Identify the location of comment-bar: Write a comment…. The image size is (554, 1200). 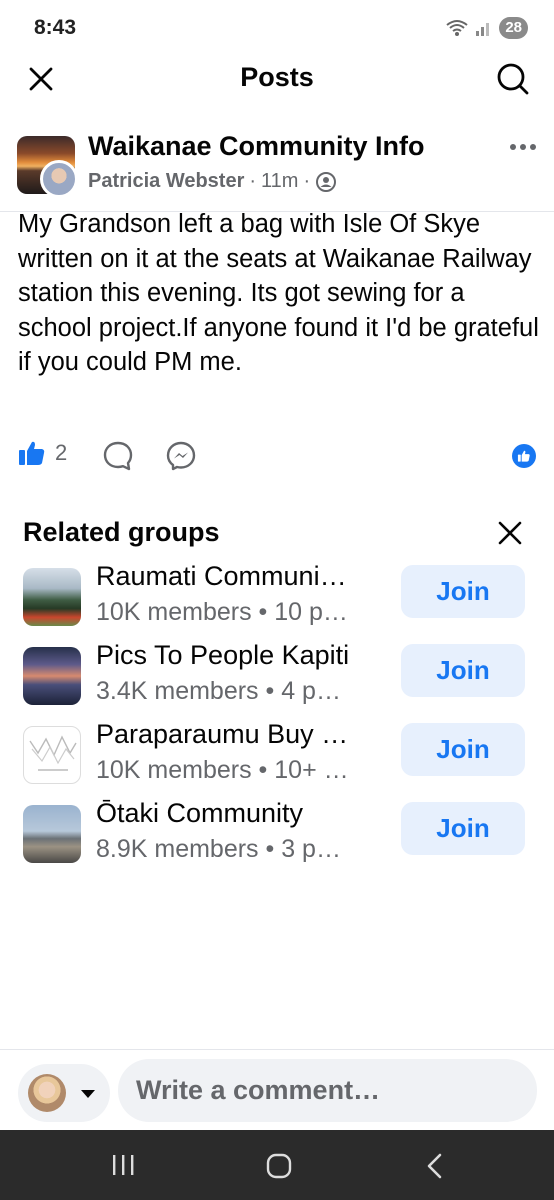
(277, 1090).